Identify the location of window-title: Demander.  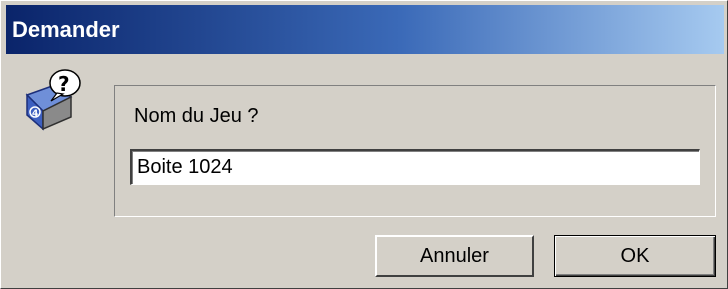
(66, 29).